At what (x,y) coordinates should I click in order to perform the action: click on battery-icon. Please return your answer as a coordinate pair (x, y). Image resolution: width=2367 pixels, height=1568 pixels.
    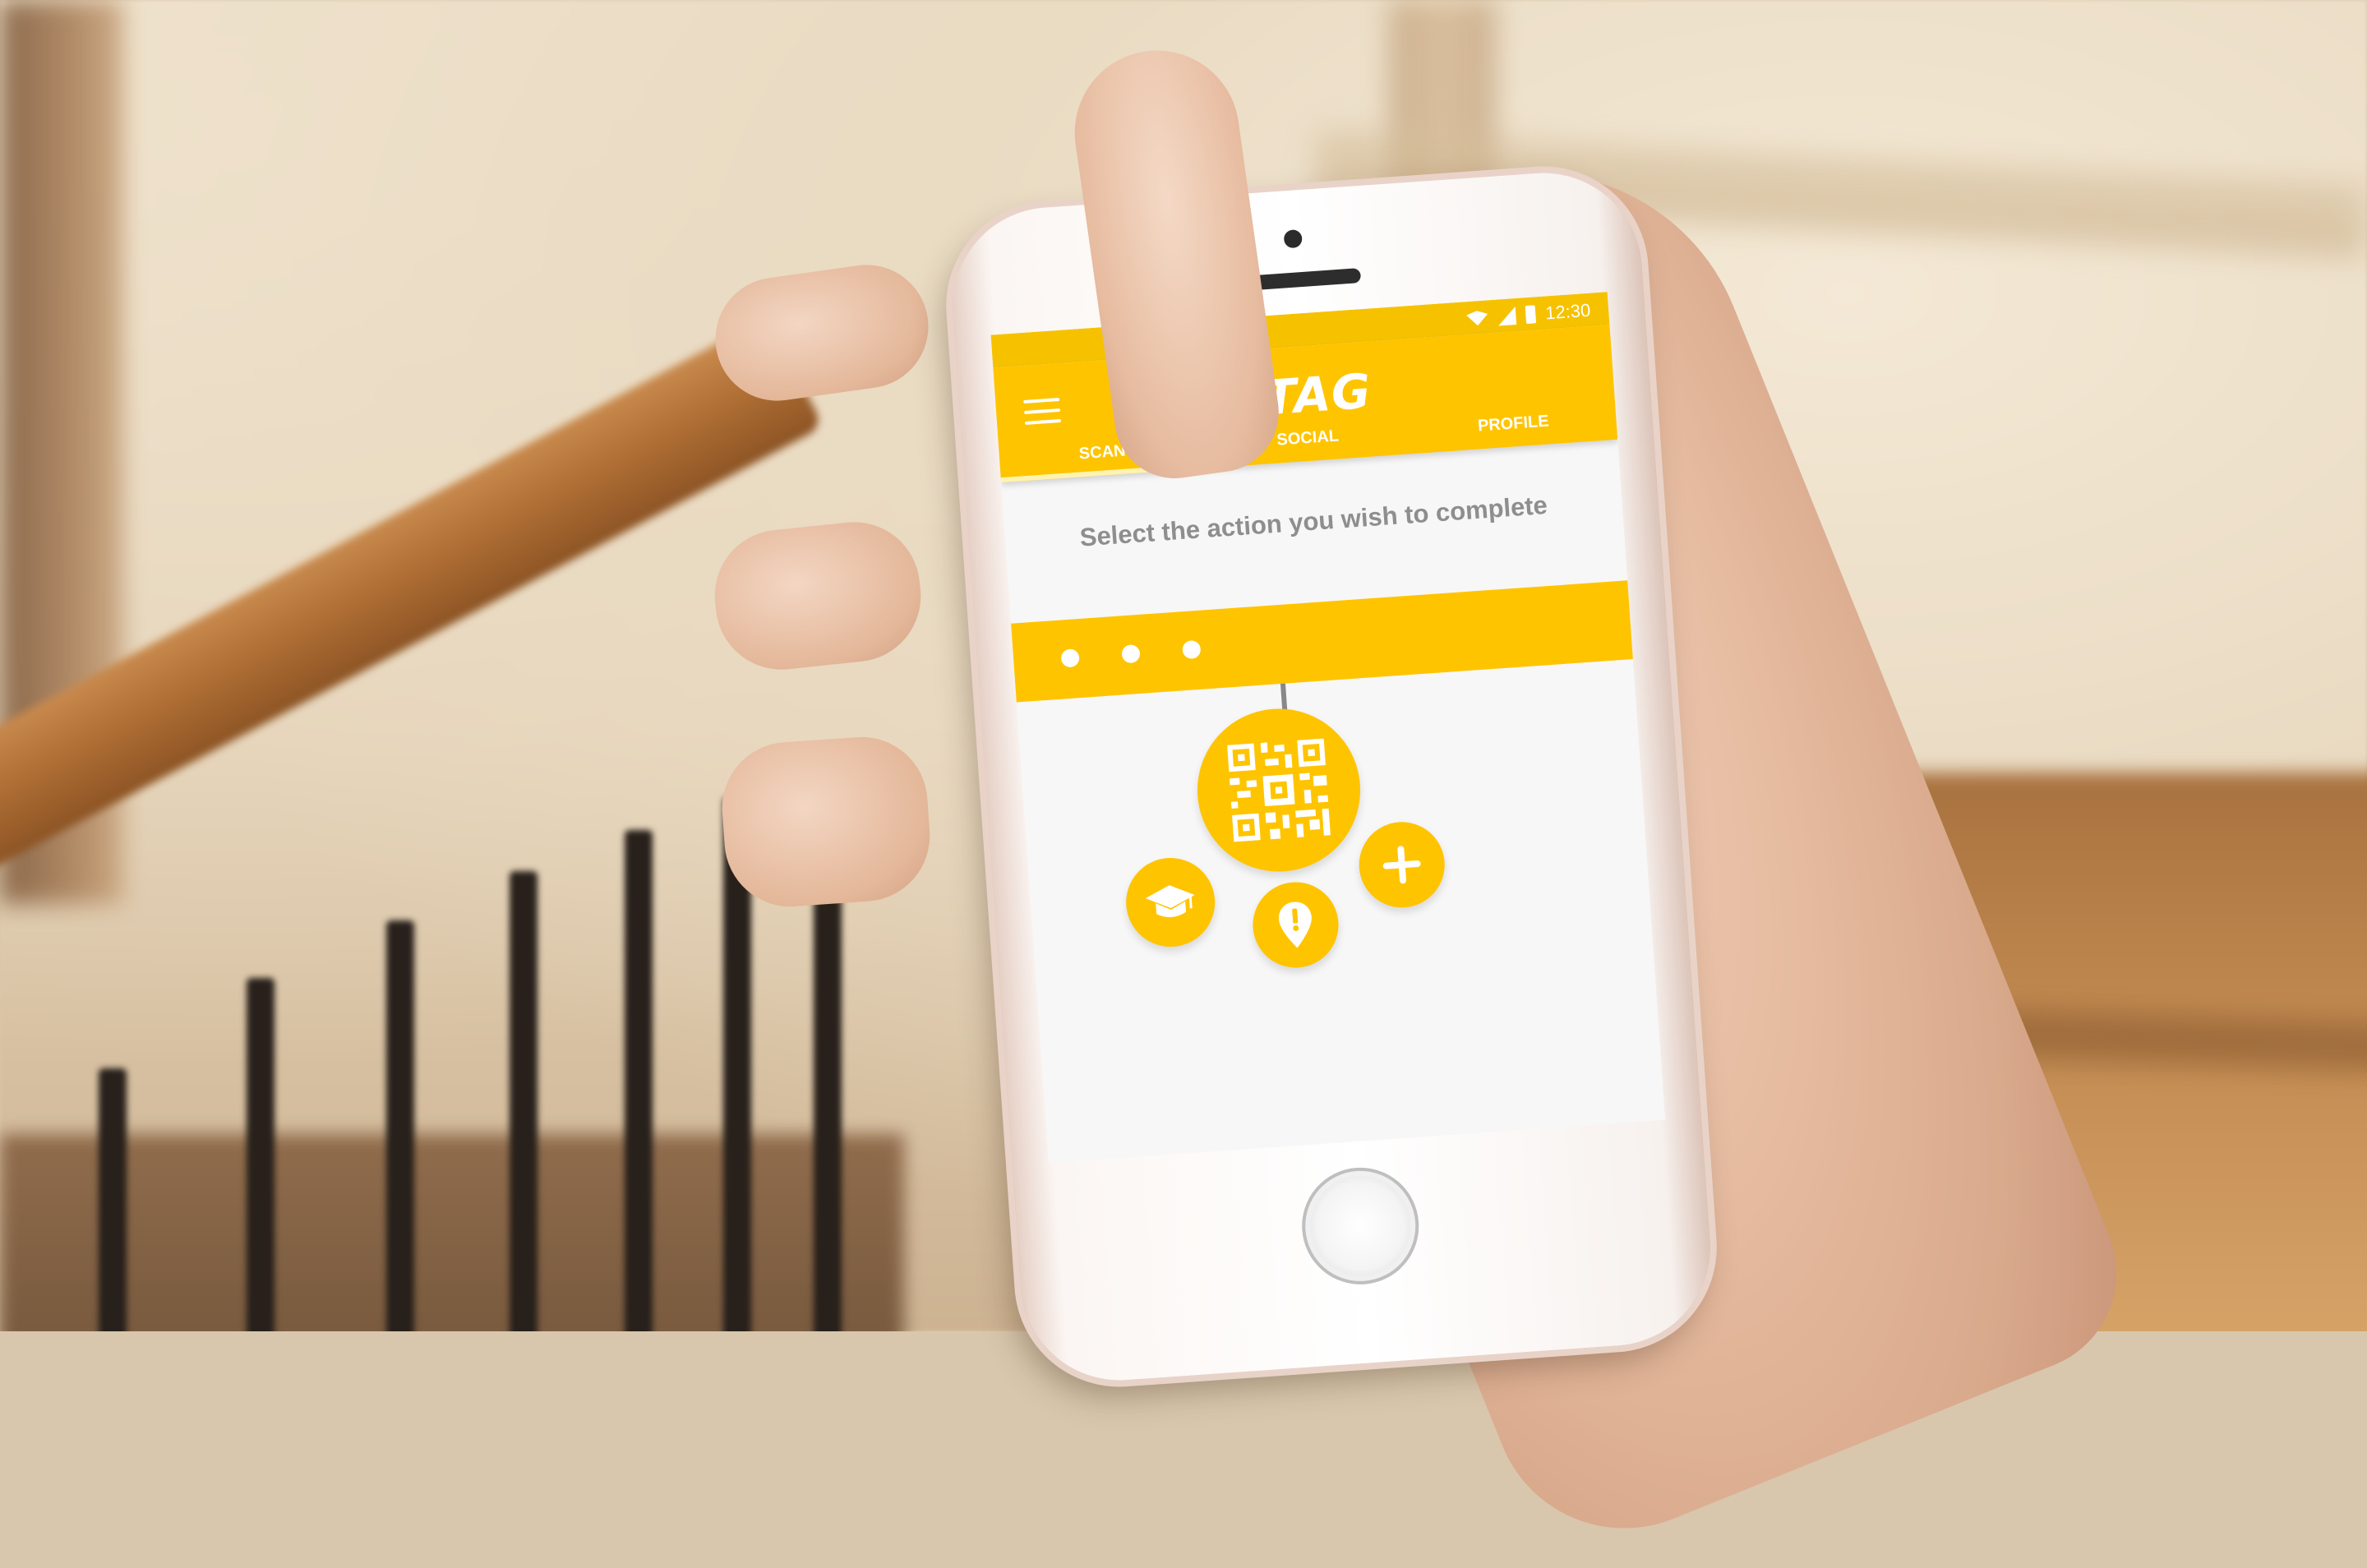
    Looking at the image, I should click on (1531, 315).